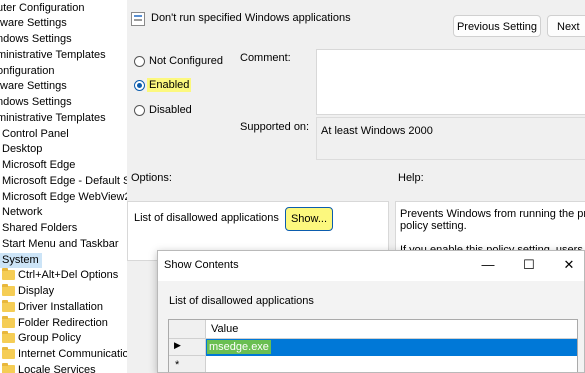 This screenshot has width=585, height=373. I want to click on disallowed-list-label: List of disallowed applications, so click(206, 218).